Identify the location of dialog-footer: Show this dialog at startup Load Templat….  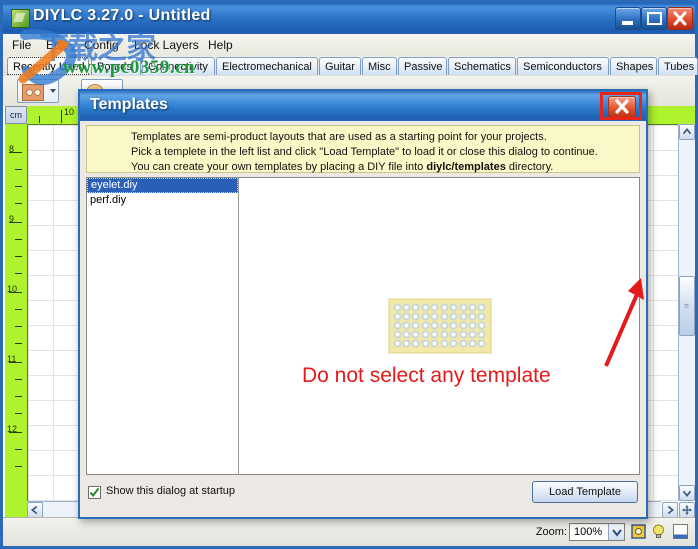
(363, 495).